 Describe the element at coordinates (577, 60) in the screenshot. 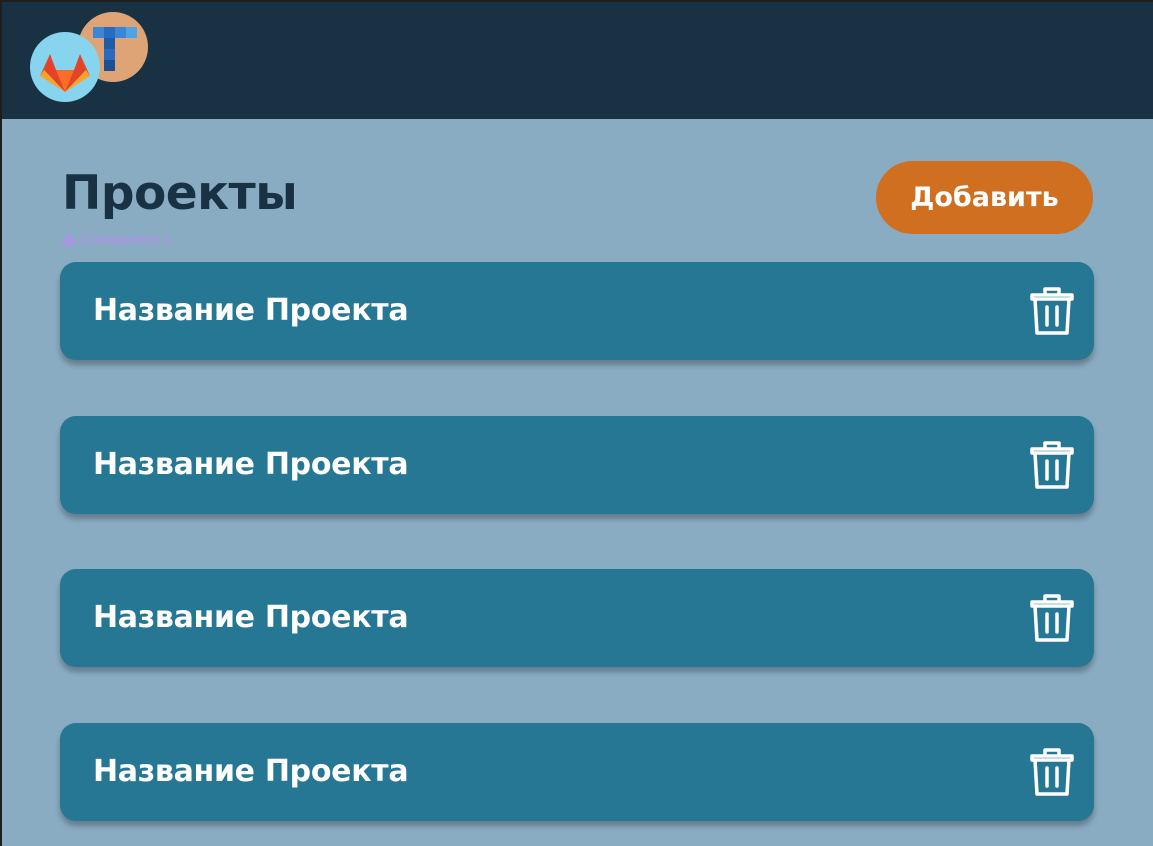

I see `top-bar` at that location.